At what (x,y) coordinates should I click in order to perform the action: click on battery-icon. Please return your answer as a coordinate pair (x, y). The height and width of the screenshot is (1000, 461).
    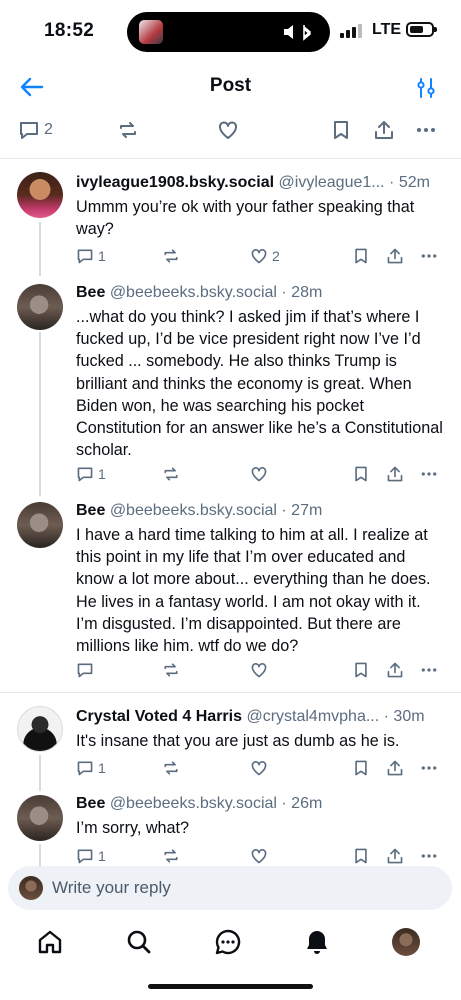
    Looking at the image, I should click on (421, 29).